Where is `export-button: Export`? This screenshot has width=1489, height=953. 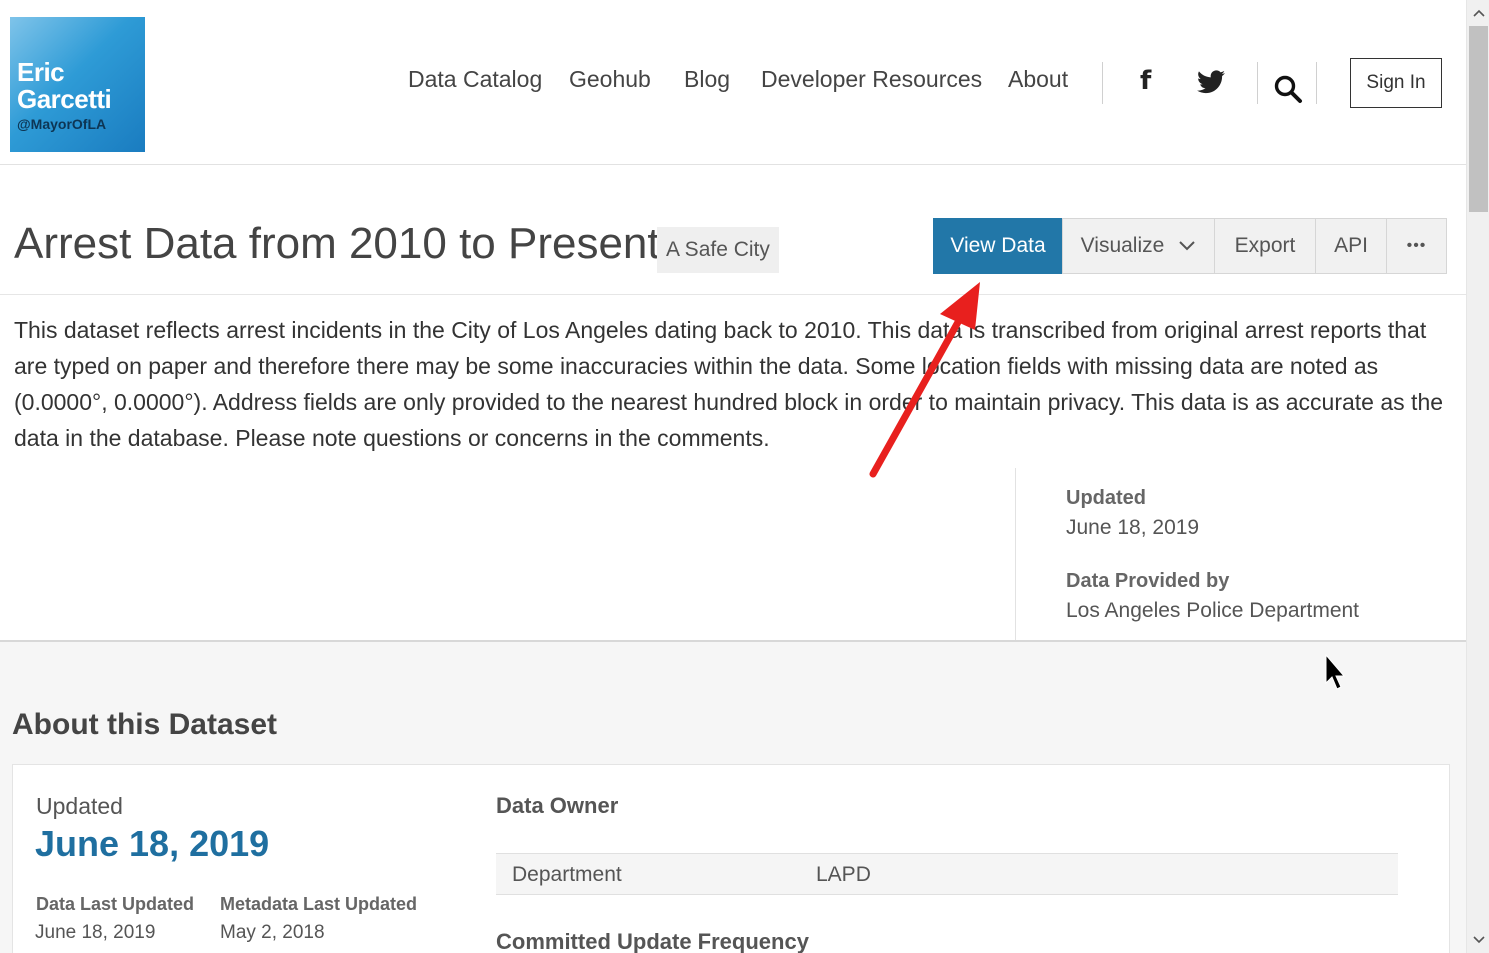 export-button: Export is located at coordinates (1265, 246).